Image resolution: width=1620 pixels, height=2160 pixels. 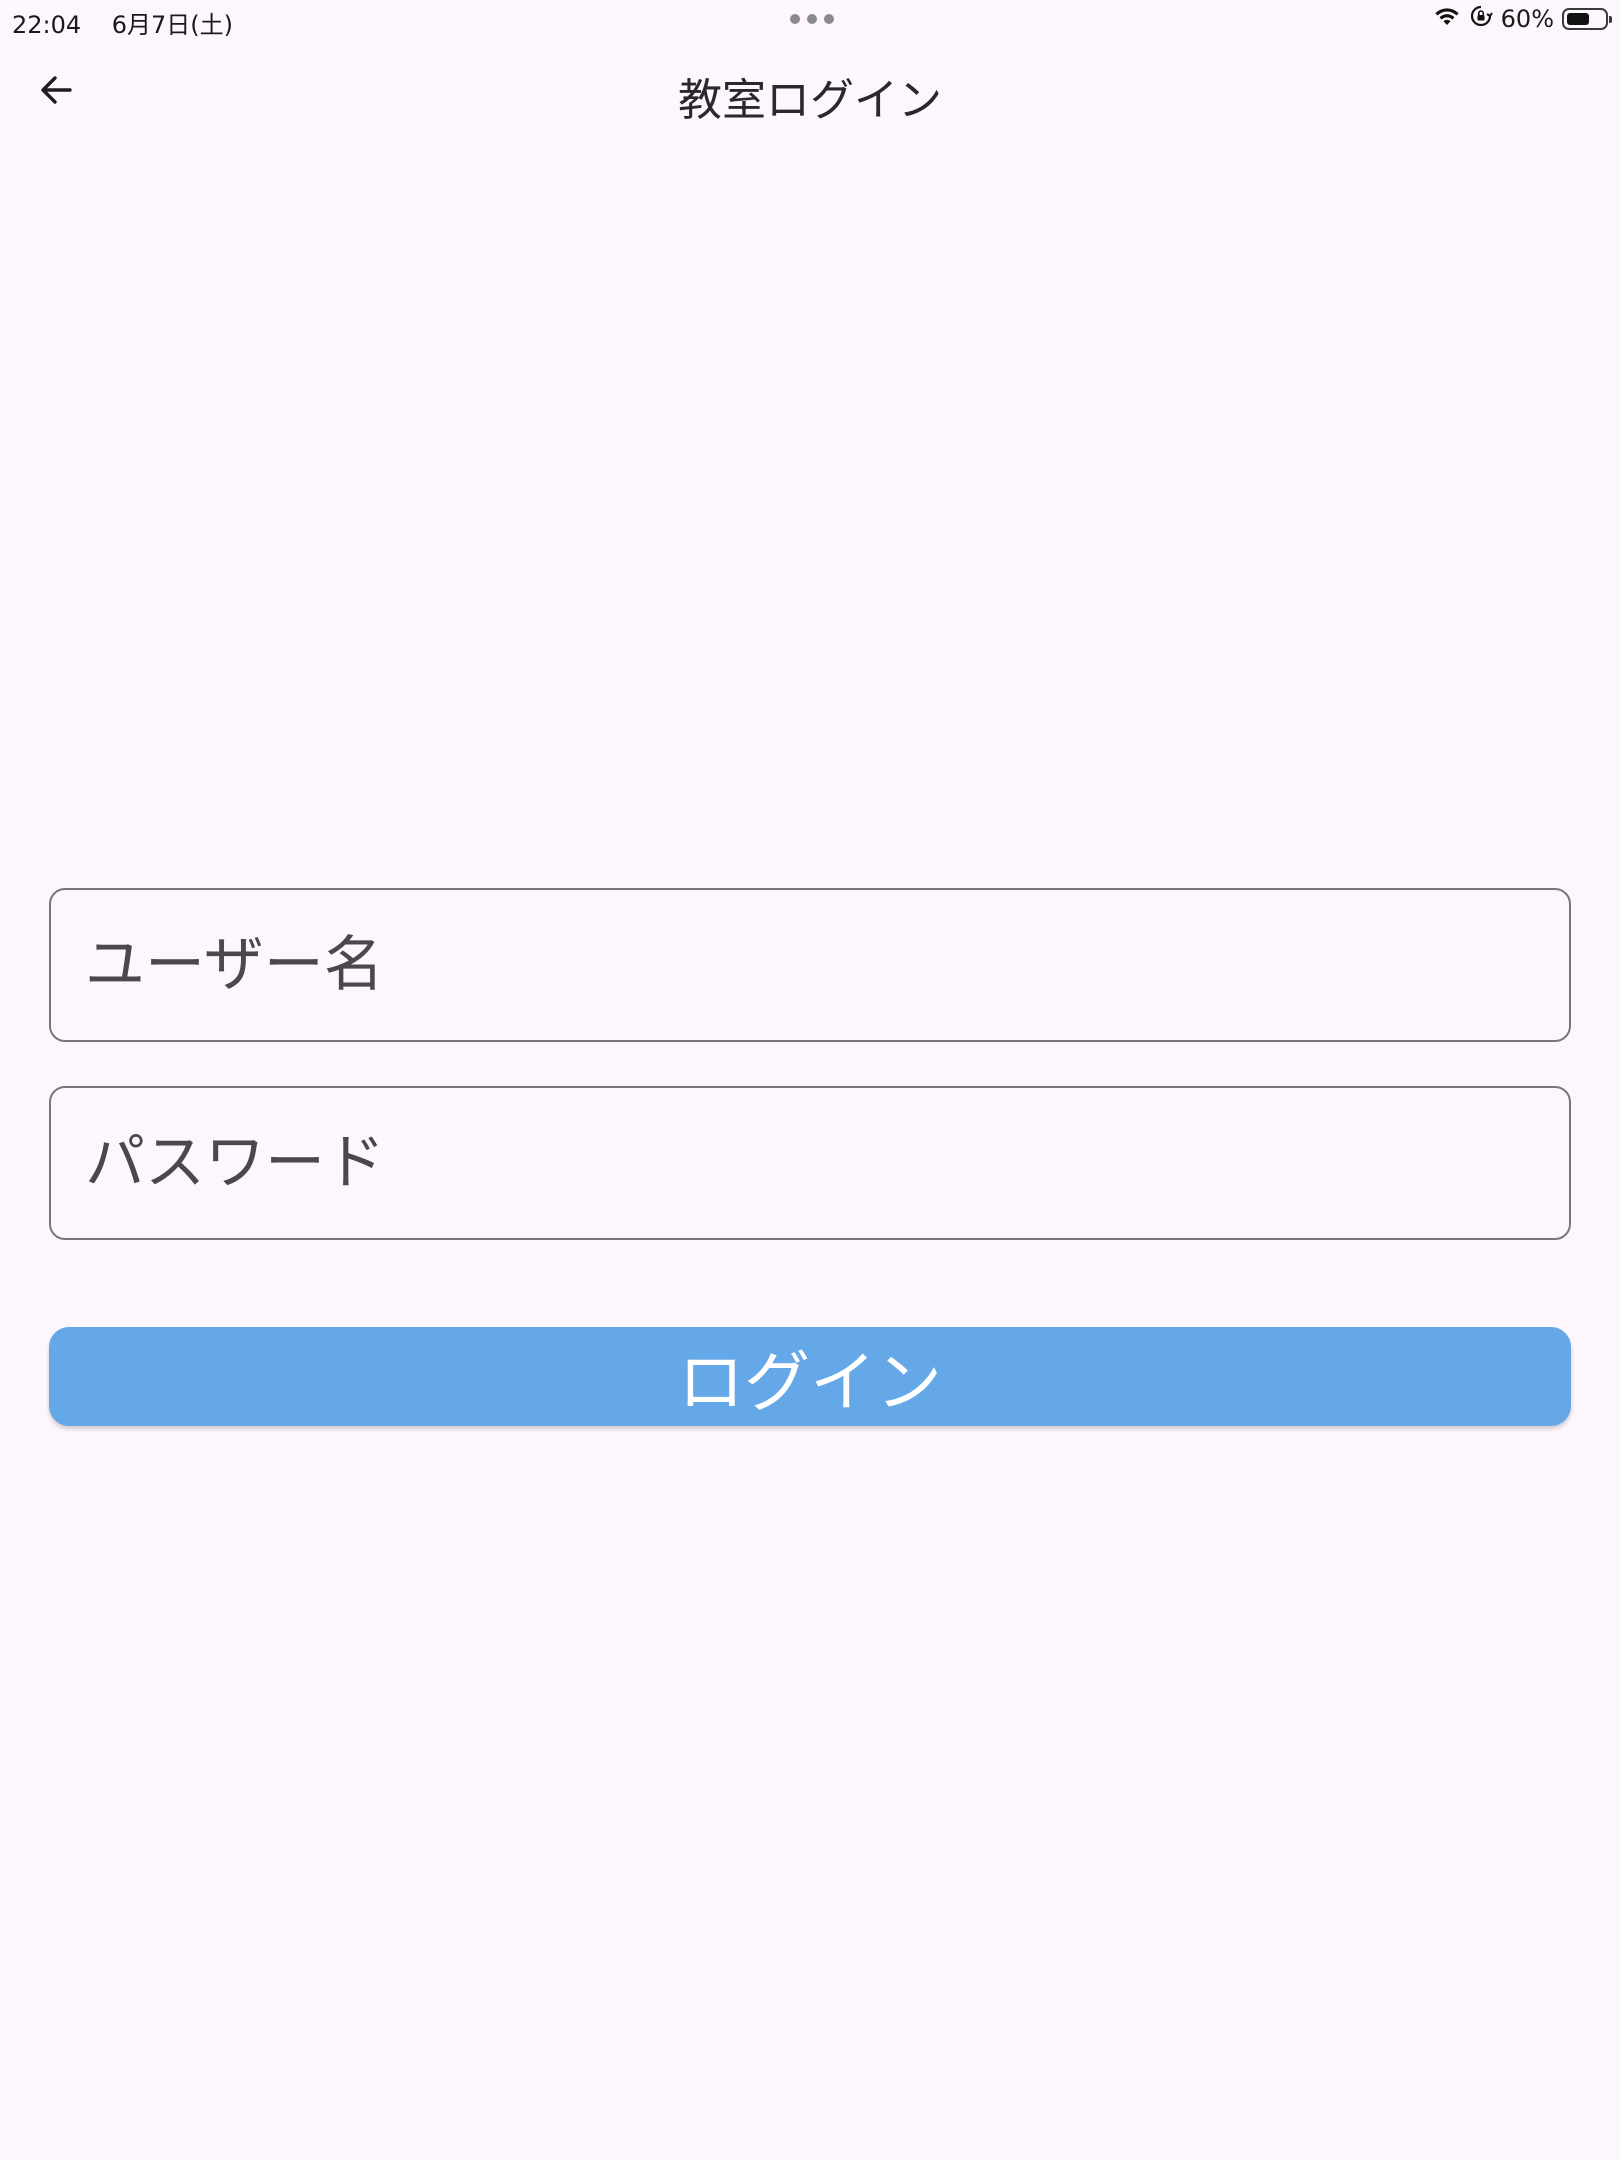 I want to click on battery-icon, so click(x=1587, y=19).